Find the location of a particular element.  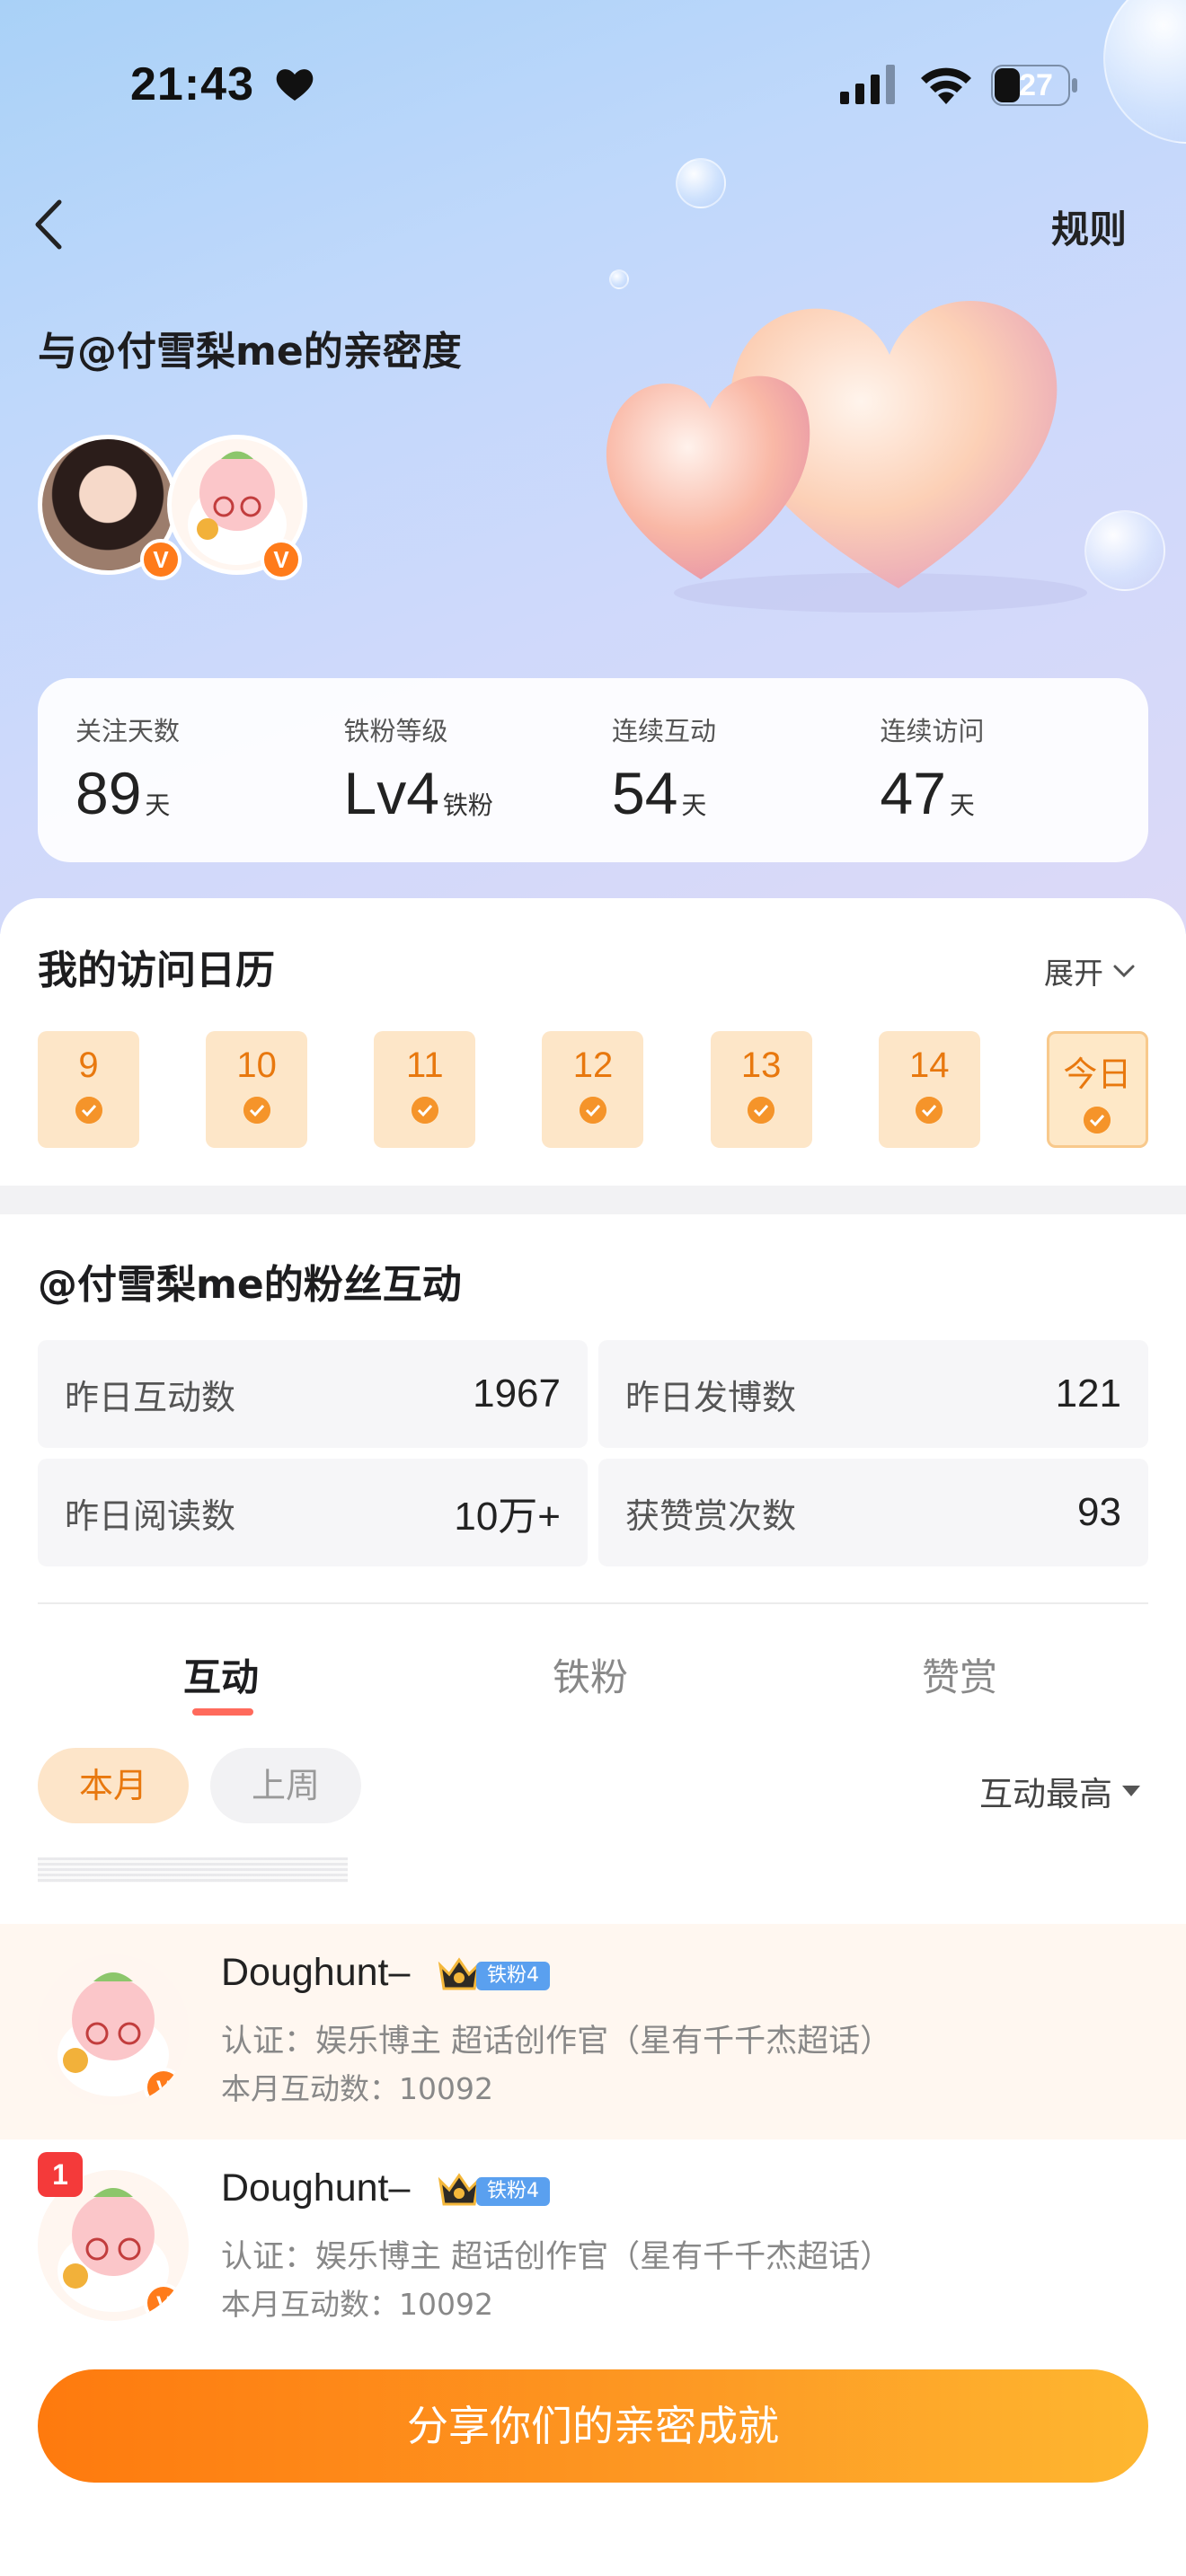

stat-interact-streak: 连续互动 54 天 is located at coordinates (746, 786).